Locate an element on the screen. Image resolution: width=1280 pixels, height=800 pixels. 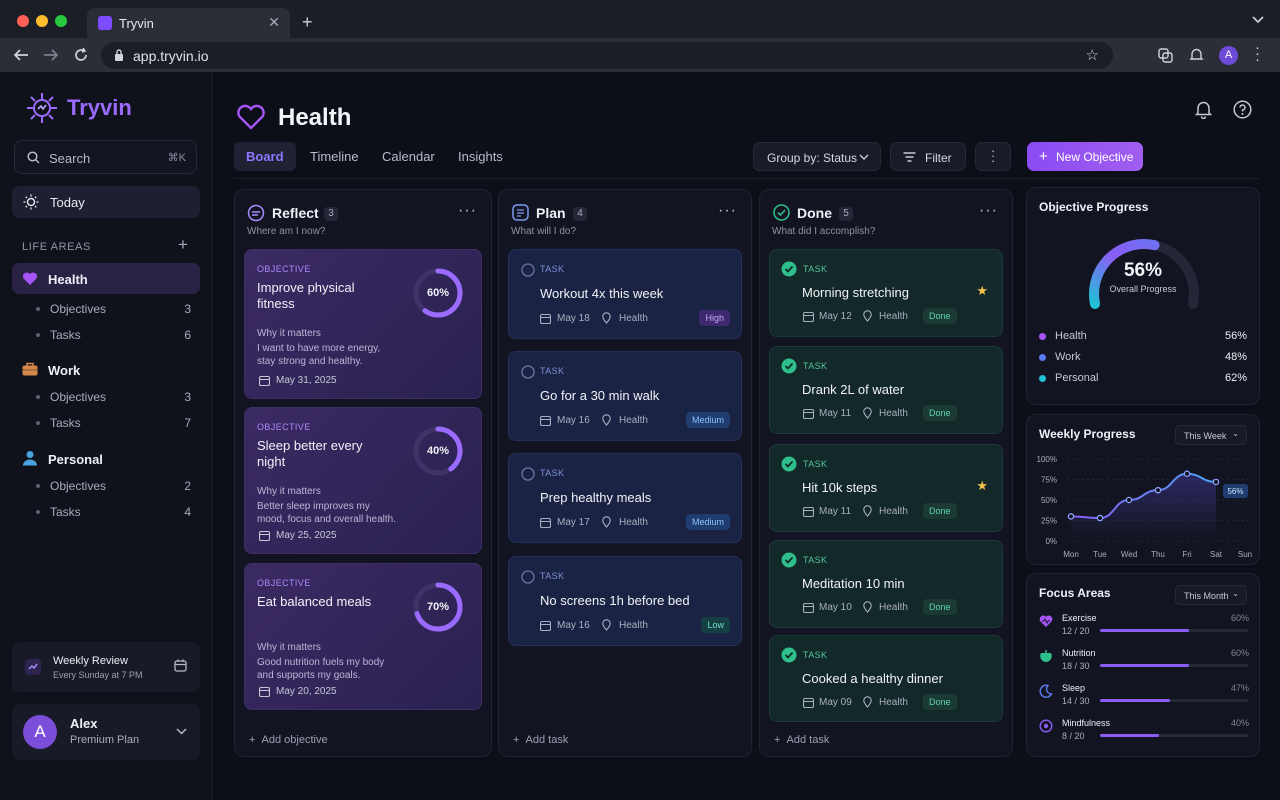
location-pin-icon is located at coordinates (867, 511).